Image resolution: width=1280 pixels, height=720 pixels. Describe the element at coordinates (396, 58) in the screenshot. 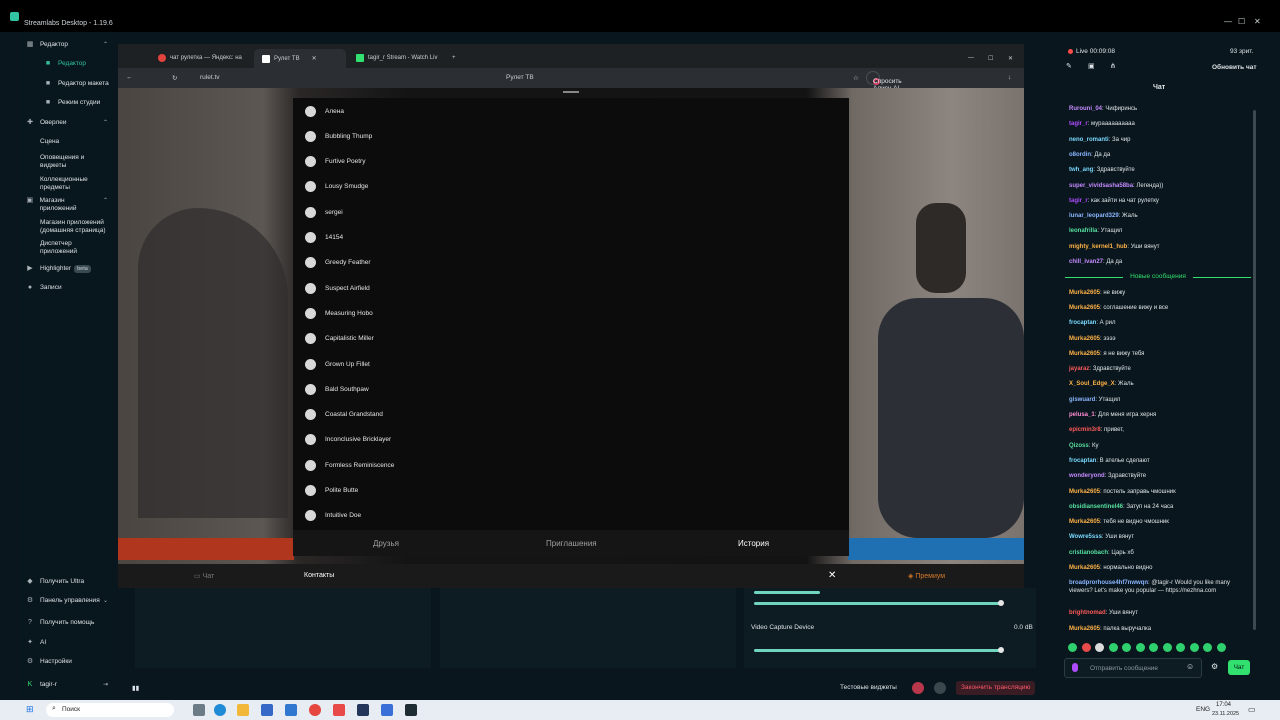

I see `tab-kick: tagir_r Stream - Watch Liv` at that location.